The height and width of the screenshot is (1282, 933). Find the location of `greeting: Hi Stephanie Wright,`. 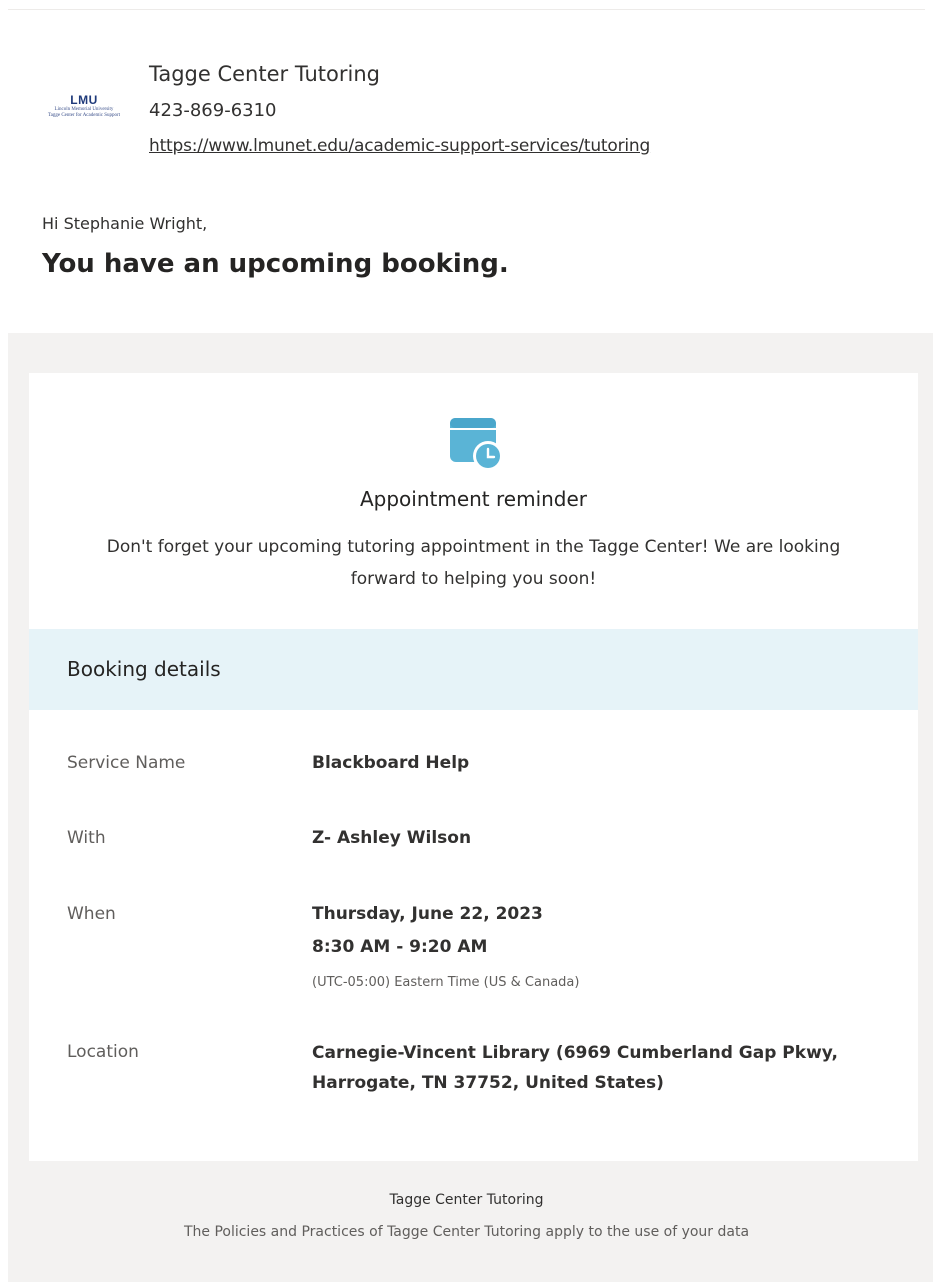

greeting: Hi Stephanie Wright, is located at coordinates (125, 223).